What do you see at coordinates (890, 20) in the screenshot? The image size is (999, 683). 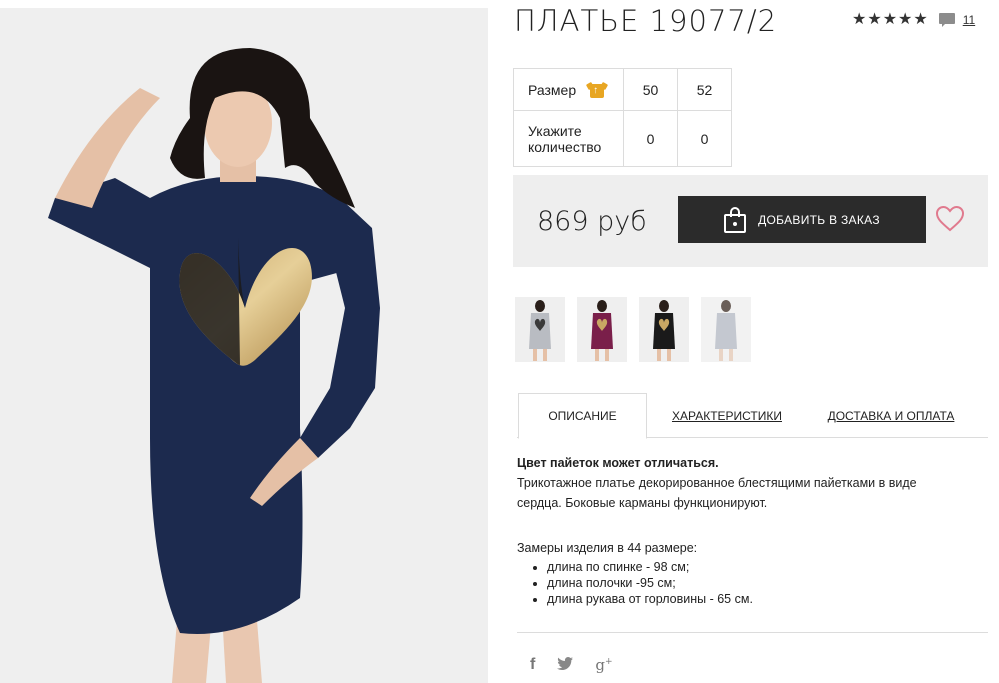 I see `rating-stars: ★★★★★` at bounding box center [890, 20].